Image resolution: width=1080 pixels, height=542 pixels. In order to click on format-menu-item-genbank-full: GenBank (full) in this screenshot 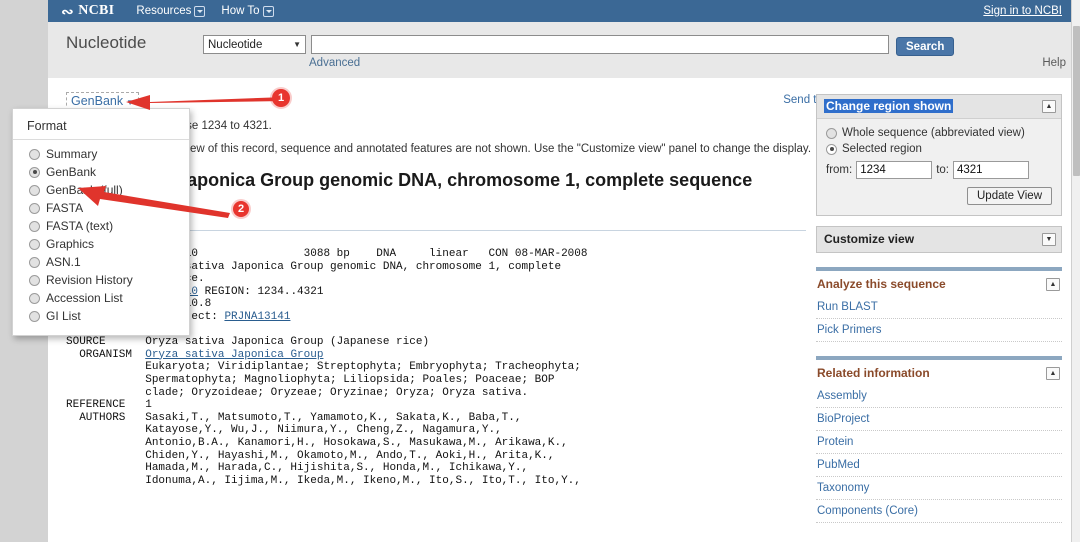, I will do `click(101, 190)`.